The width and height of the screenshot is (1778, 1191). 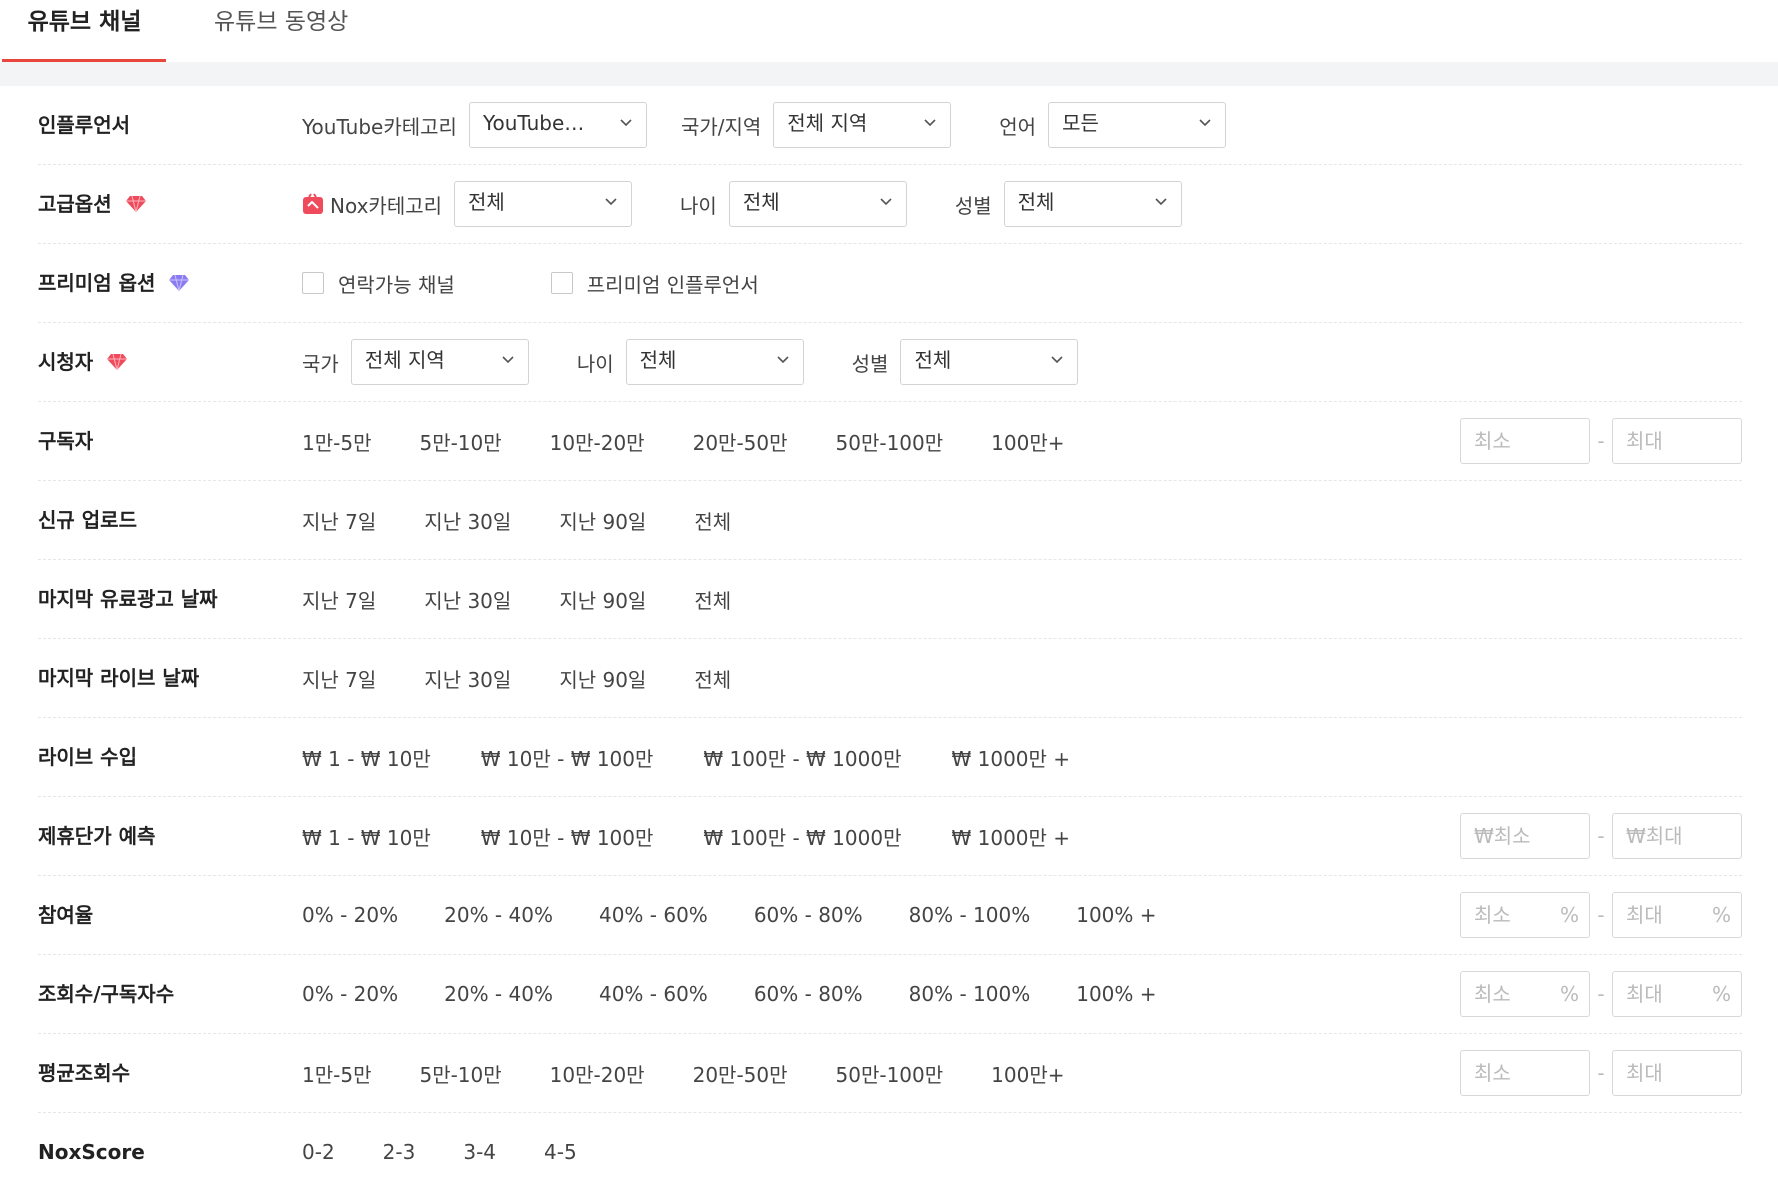 I want to click on filter-row-last-paid-ad: 마지막 유료광고 날짜 지난 7일 지난 30일 지난 90일 전체, so click(x=890, y=599).